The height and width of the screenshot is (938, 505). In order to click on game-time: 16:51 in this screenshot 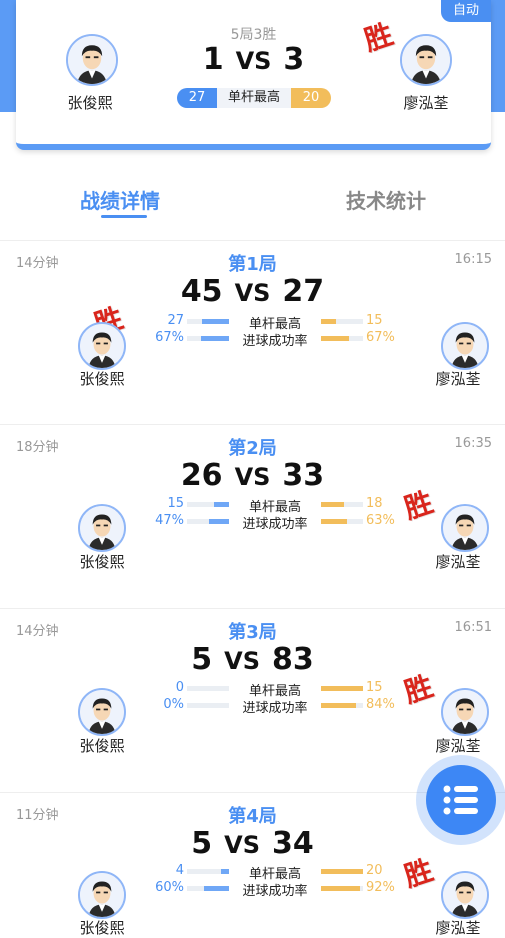, I will do `click(473, 627)`.